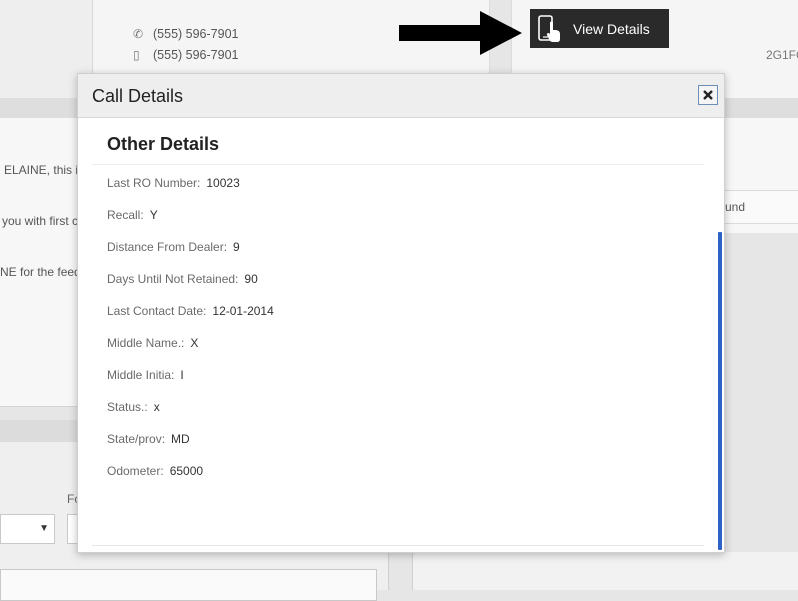 This screenshot has width=798, height=601. What do you see at coordinates (136, 55) in the screenshot?
I see `mobile-phone-icon: ▯` at bounding box center [136, 55].